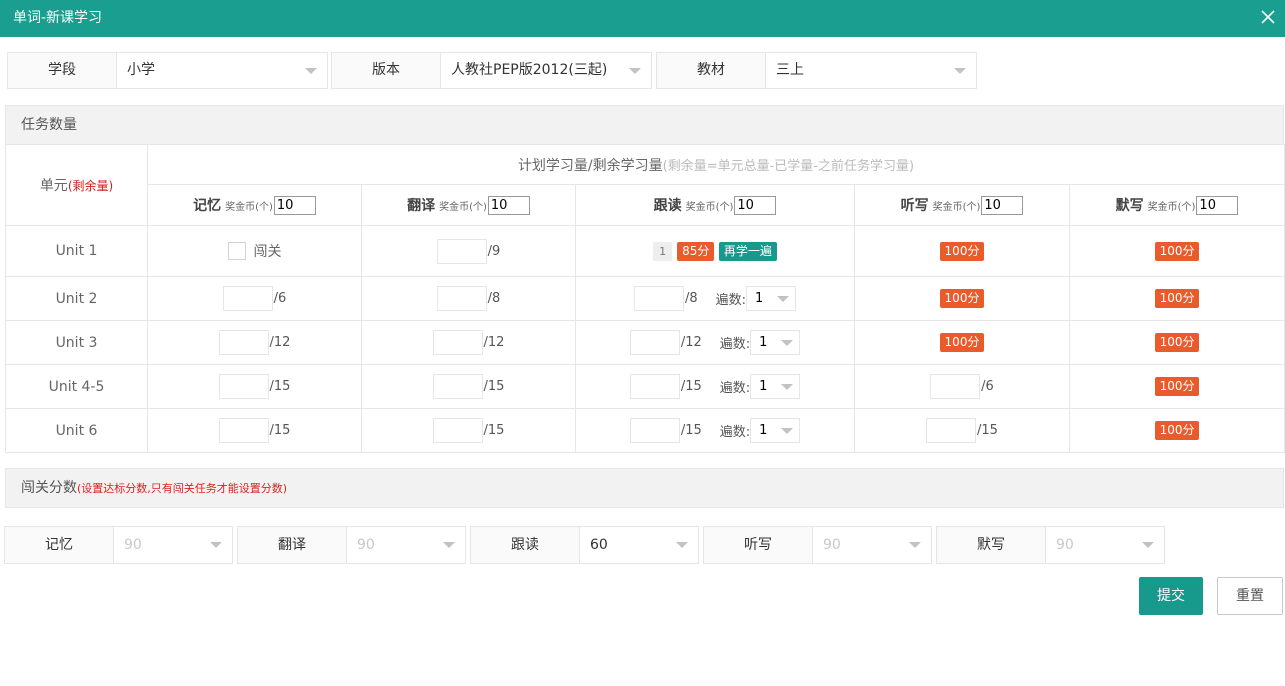 The height and width of the screenshot is (686, 1285). I want to click on translate-coin-input: 10, so click(508, 206).